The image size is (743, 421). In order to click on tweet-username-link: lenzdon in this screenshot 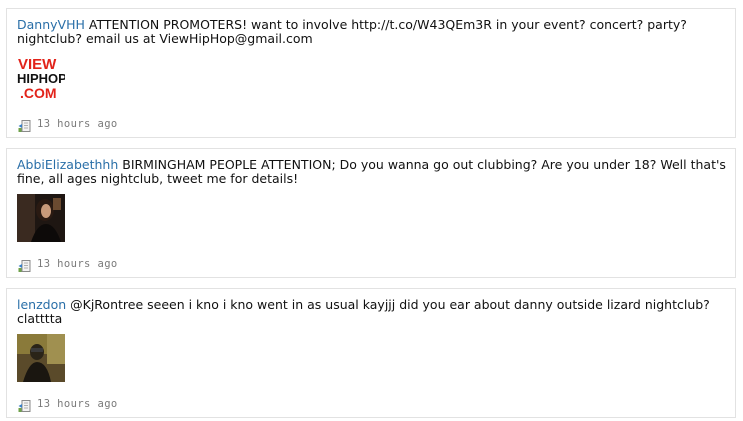, I will do `click(41, 304)`.